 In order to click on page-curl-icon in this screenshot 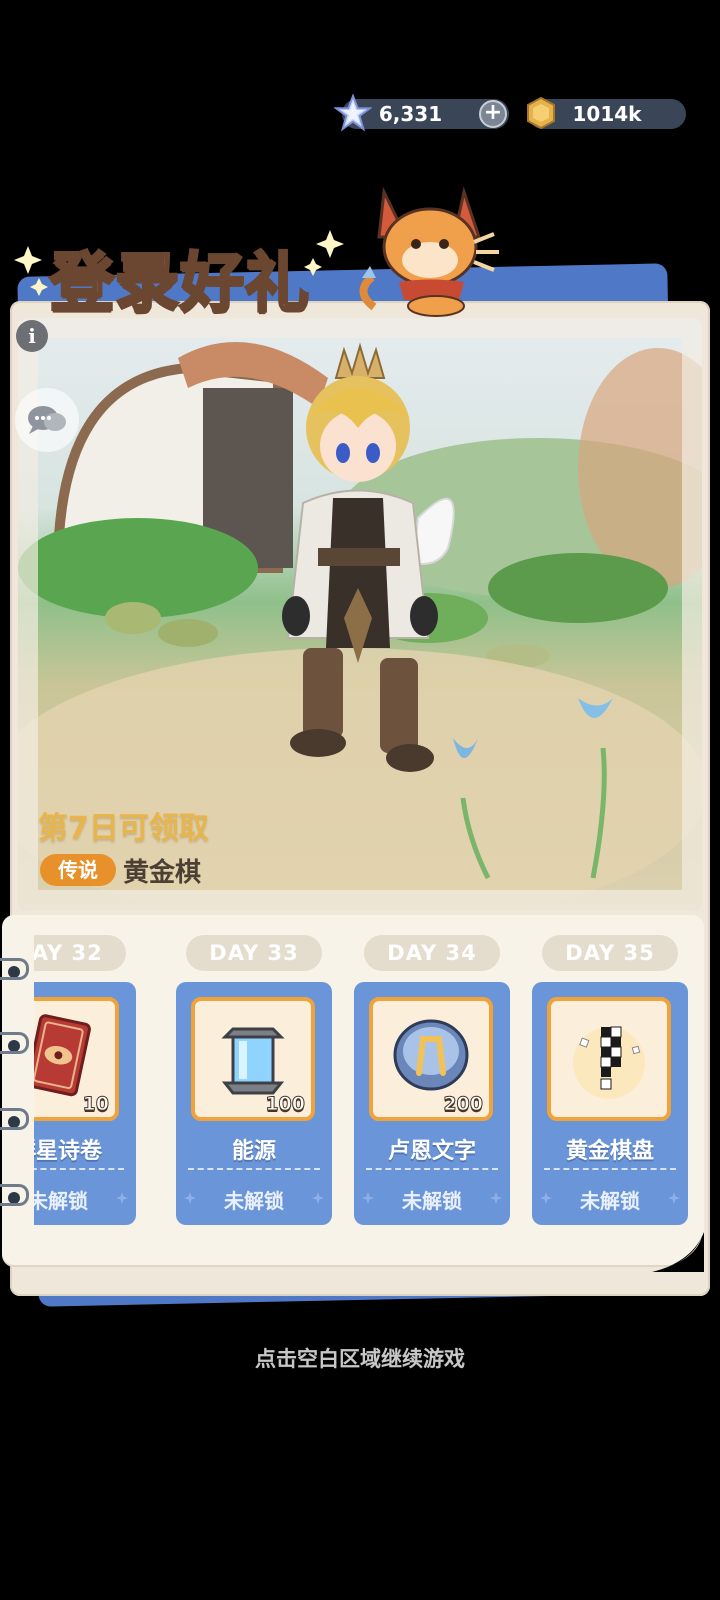, I will do `click(678, 1252)`.